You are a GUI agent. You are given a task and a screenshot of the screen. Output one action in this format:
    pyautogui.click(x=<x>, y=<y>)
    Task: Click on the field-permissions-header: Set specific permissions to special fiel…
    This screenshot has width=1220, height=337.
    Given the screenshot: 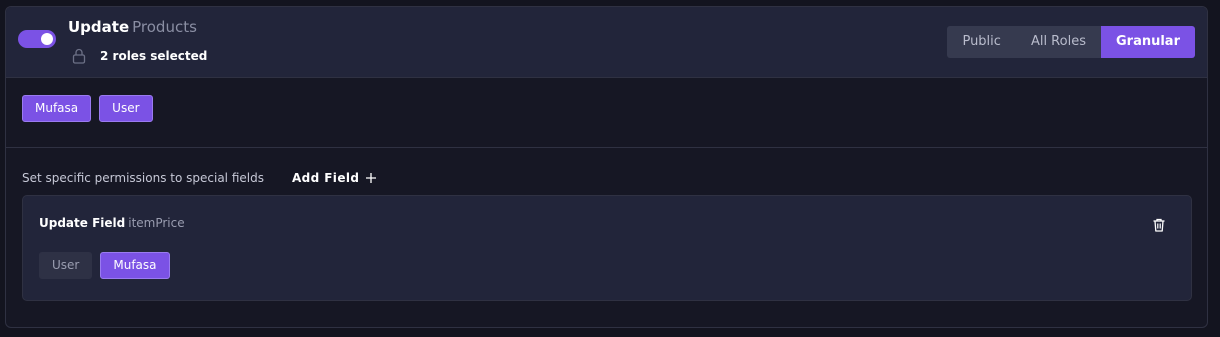 What is the action you would take?
    pyautogui.click(x=199, y=178)
    